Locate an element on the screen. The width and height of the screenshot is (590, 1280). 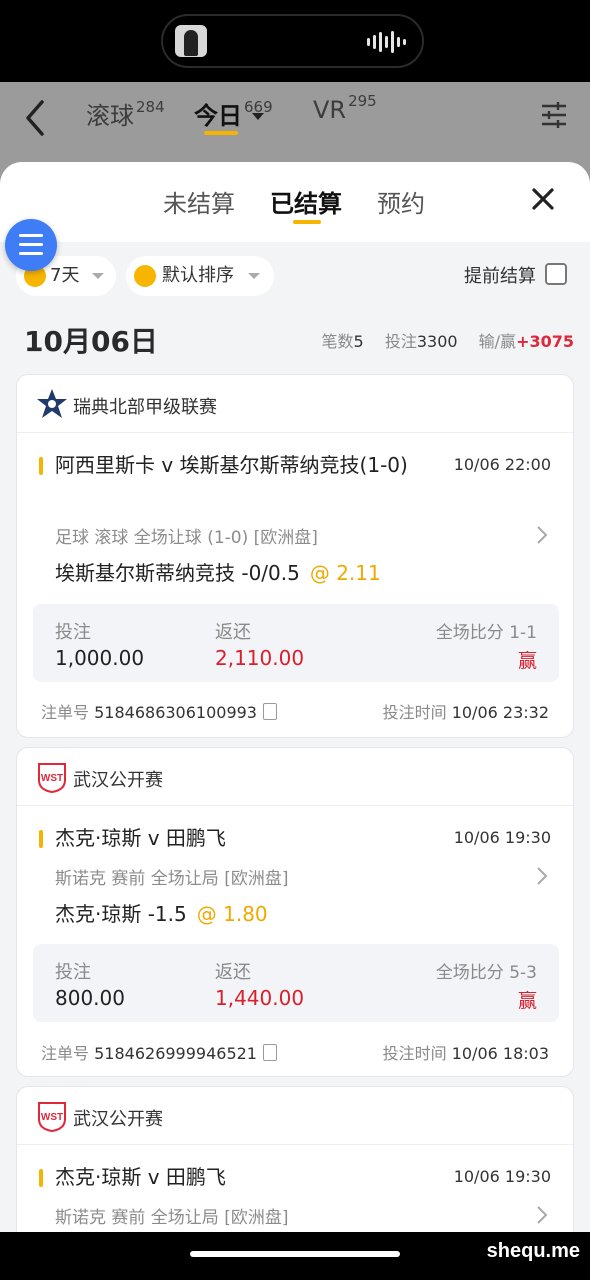
stake-summary: 投注 1,000.00 返还 2,110.00 全场比分 1-1 赢 is located at coordinates (296, 643).